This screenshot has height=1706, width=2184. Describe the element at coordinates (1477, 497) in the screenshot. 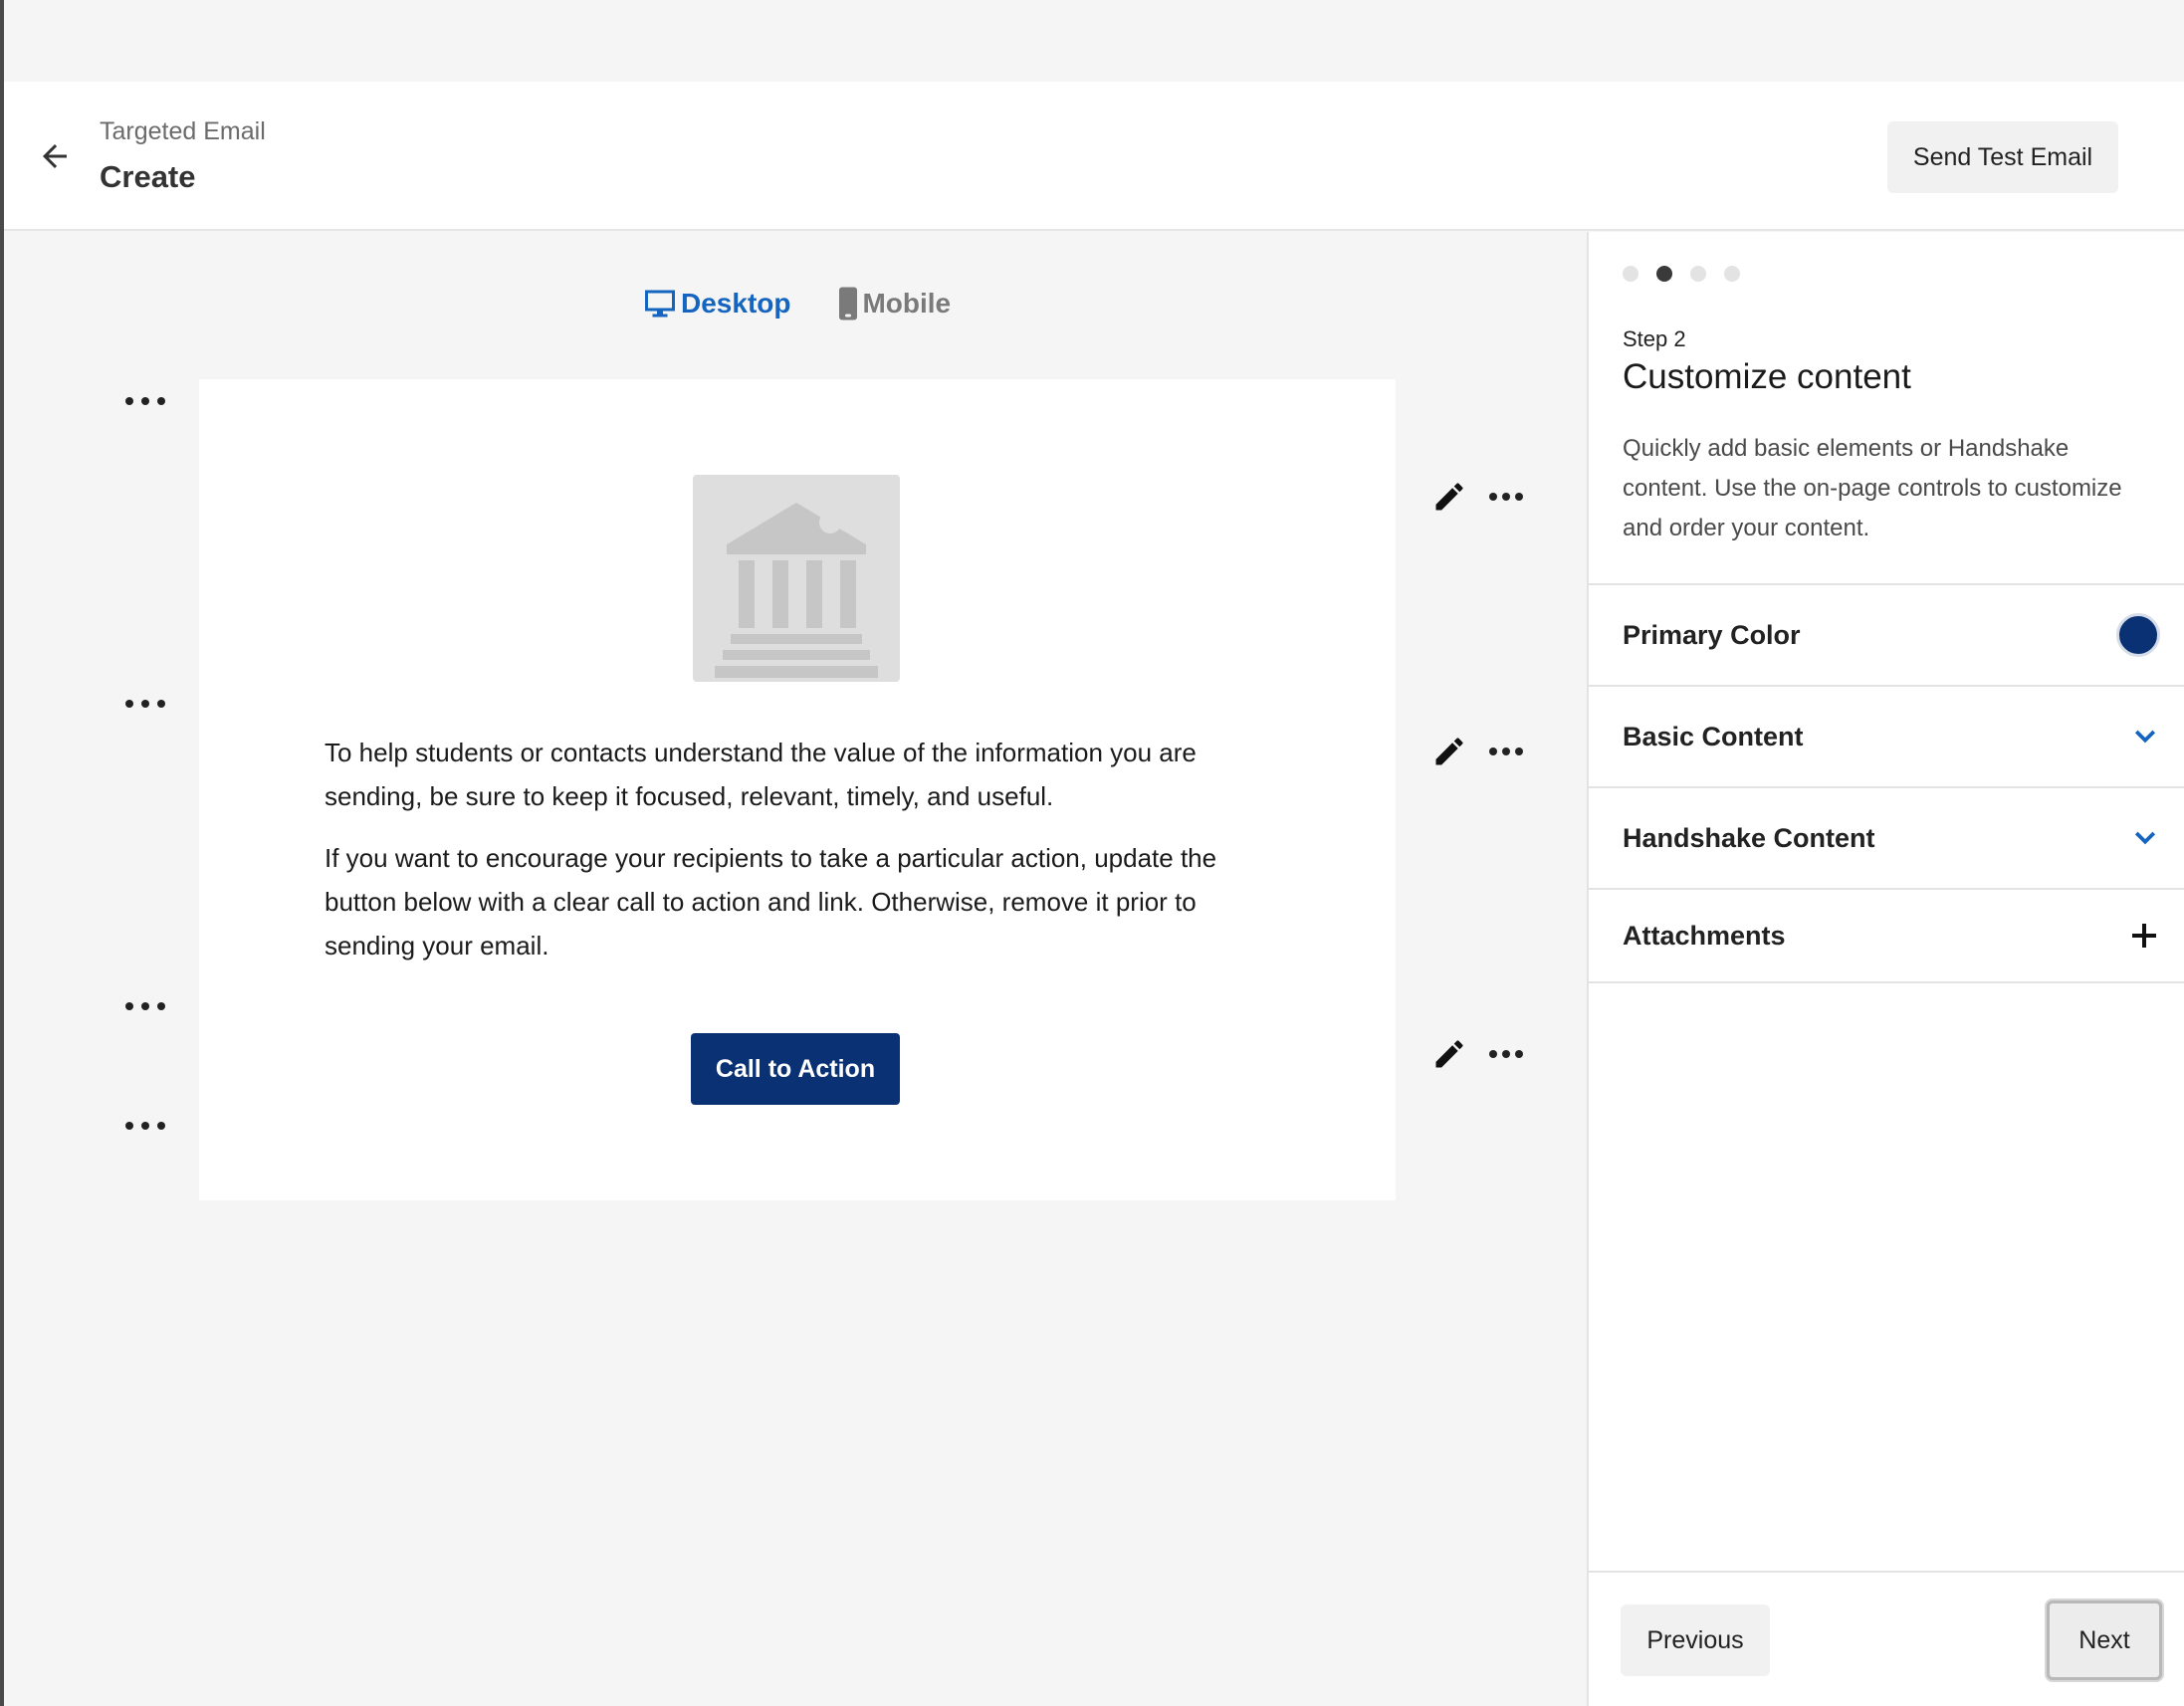

I see `logo-row-controls` at that location.